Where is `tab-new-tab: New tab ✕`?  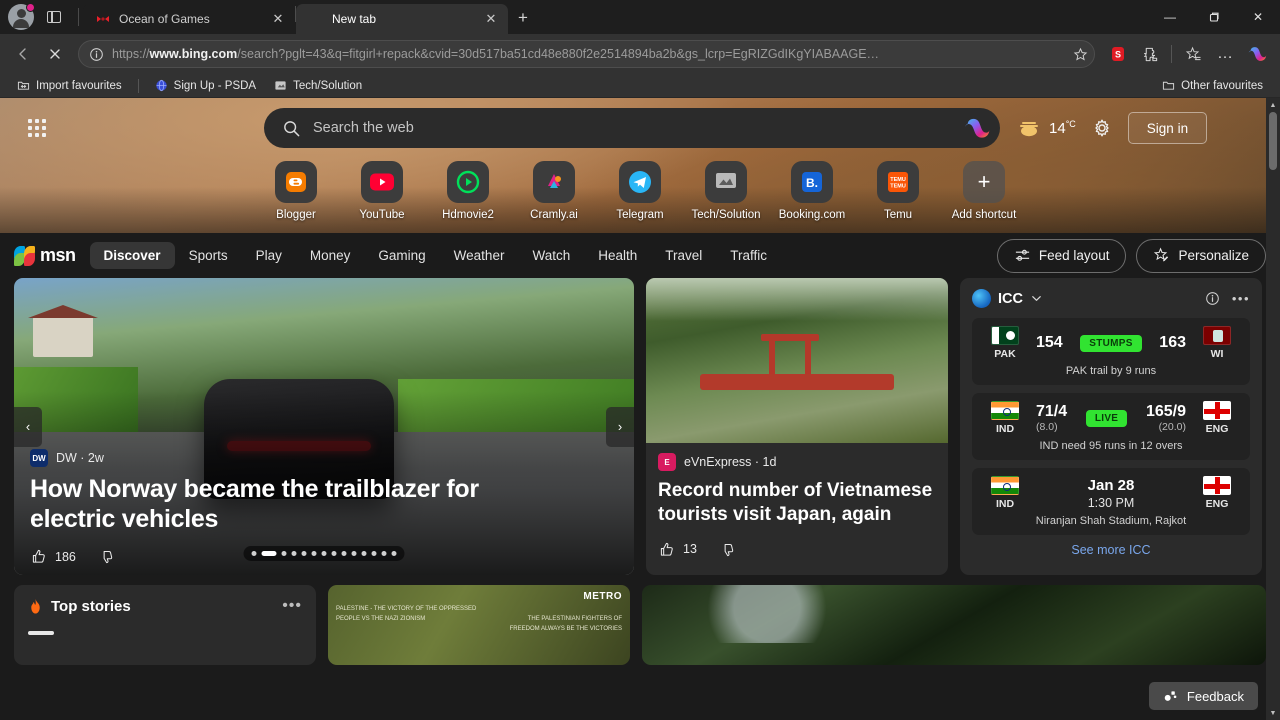 tab-new-tab: New tab ✕ is located at coordinates (402, 19).